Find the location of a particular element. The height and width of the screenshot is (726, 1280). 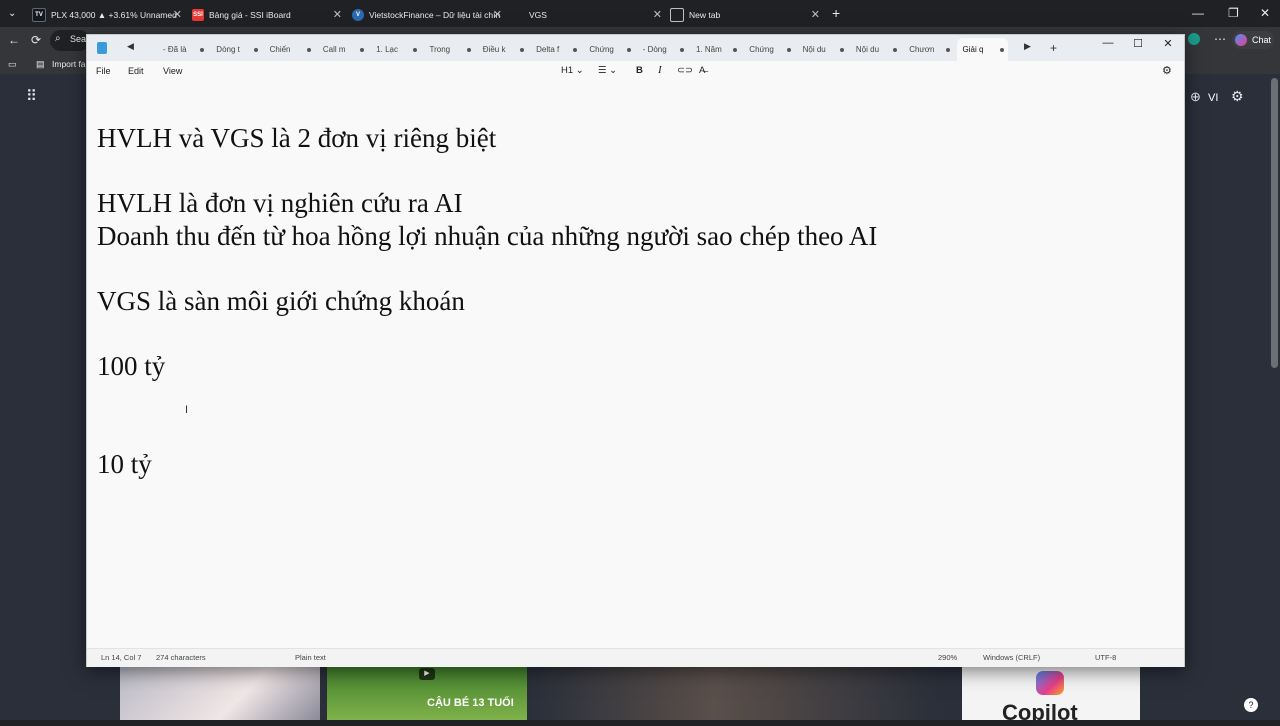

reload-icon: ⟳ is located at coordinates (36, 40).